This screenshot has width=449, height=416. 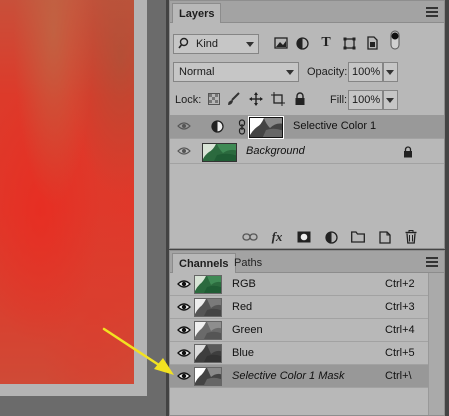 I want to click on opacity-input: 100%, so click(x=365, y=72).